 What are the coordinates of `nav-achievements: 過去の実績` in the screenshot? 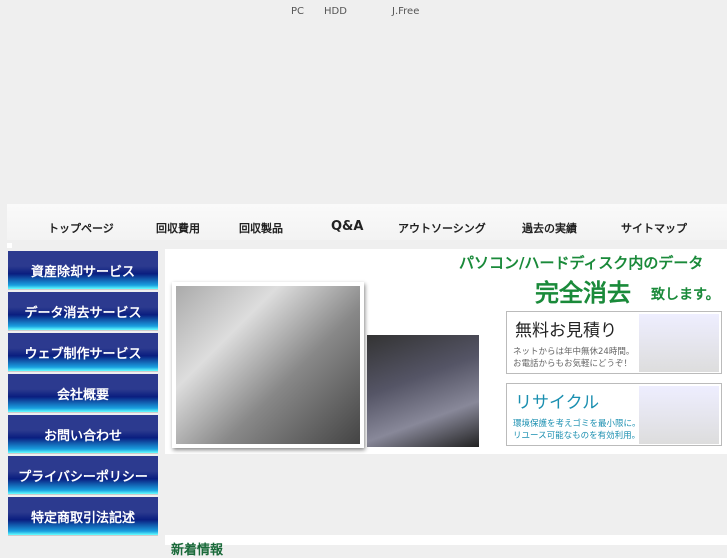 It's located at (549, 228).